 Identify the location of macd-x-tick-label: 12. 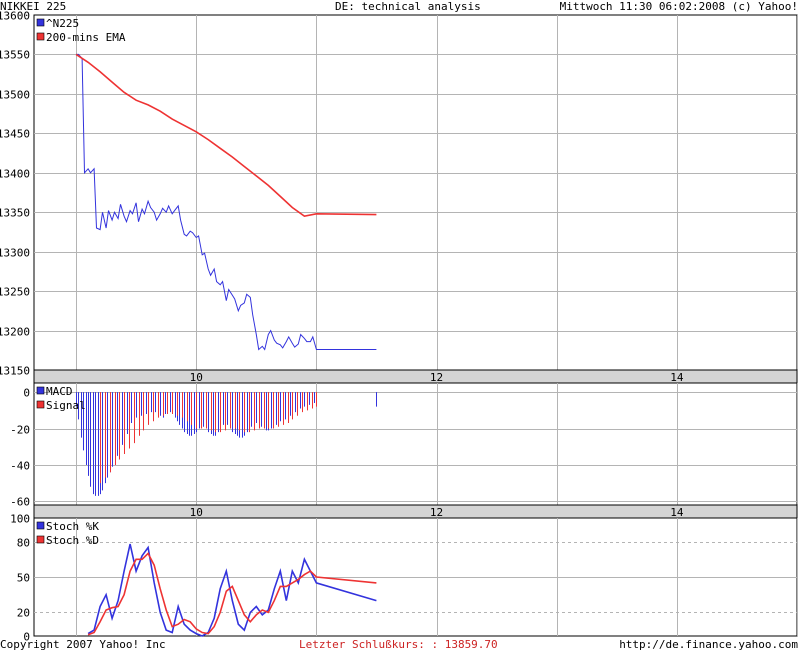
(436, 512).